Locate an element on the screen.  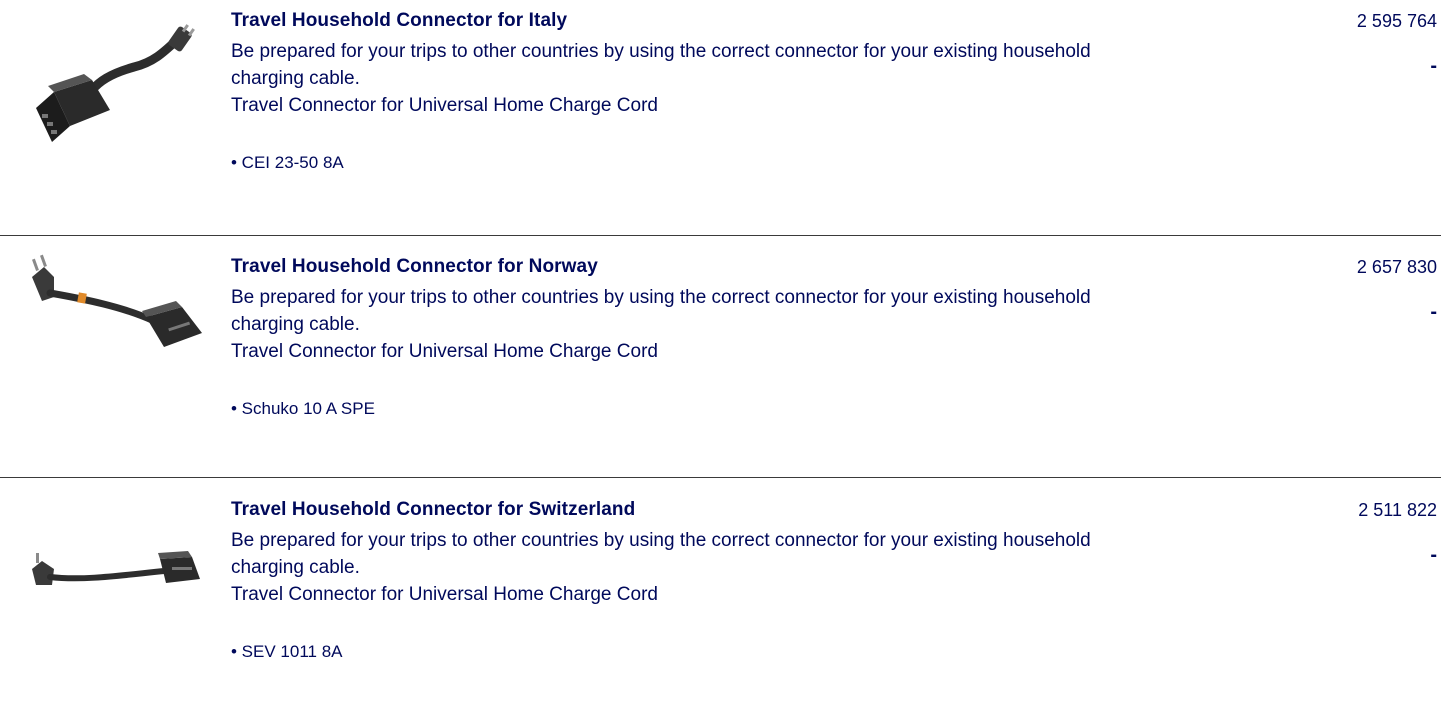
product-title: Travel Household Connector for Norway is located at coordinates (681, 267).